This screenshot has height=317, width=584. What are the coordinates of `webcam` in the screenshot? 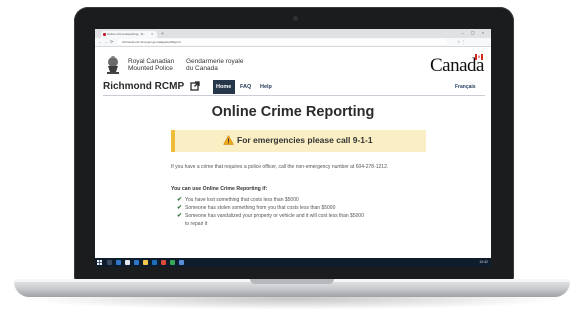 It's located at (295, 18).